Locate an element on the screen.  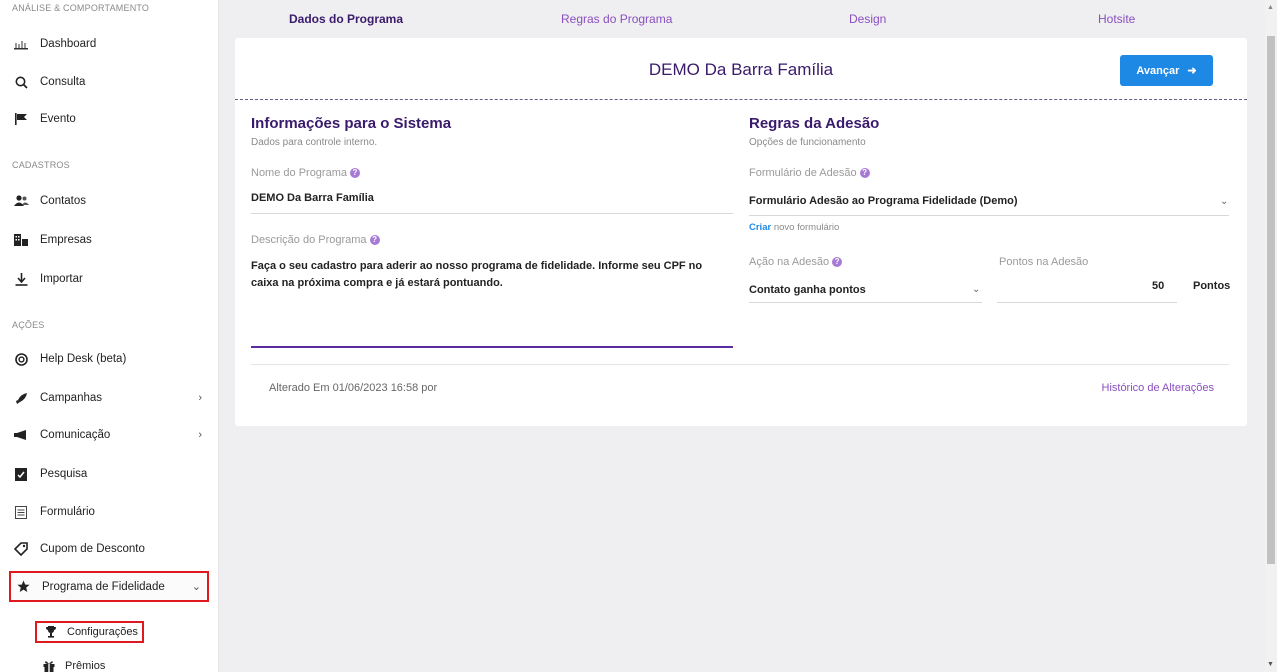
card-header: DEMO Da Barra Família Avançar ➜ is located at coordinates (741, 69).